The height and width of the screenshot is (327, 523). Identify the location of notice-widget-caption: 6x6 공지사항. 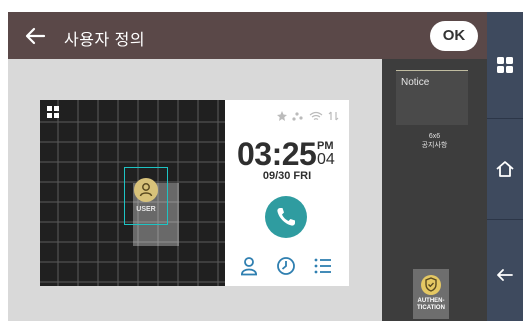
(434, 141).